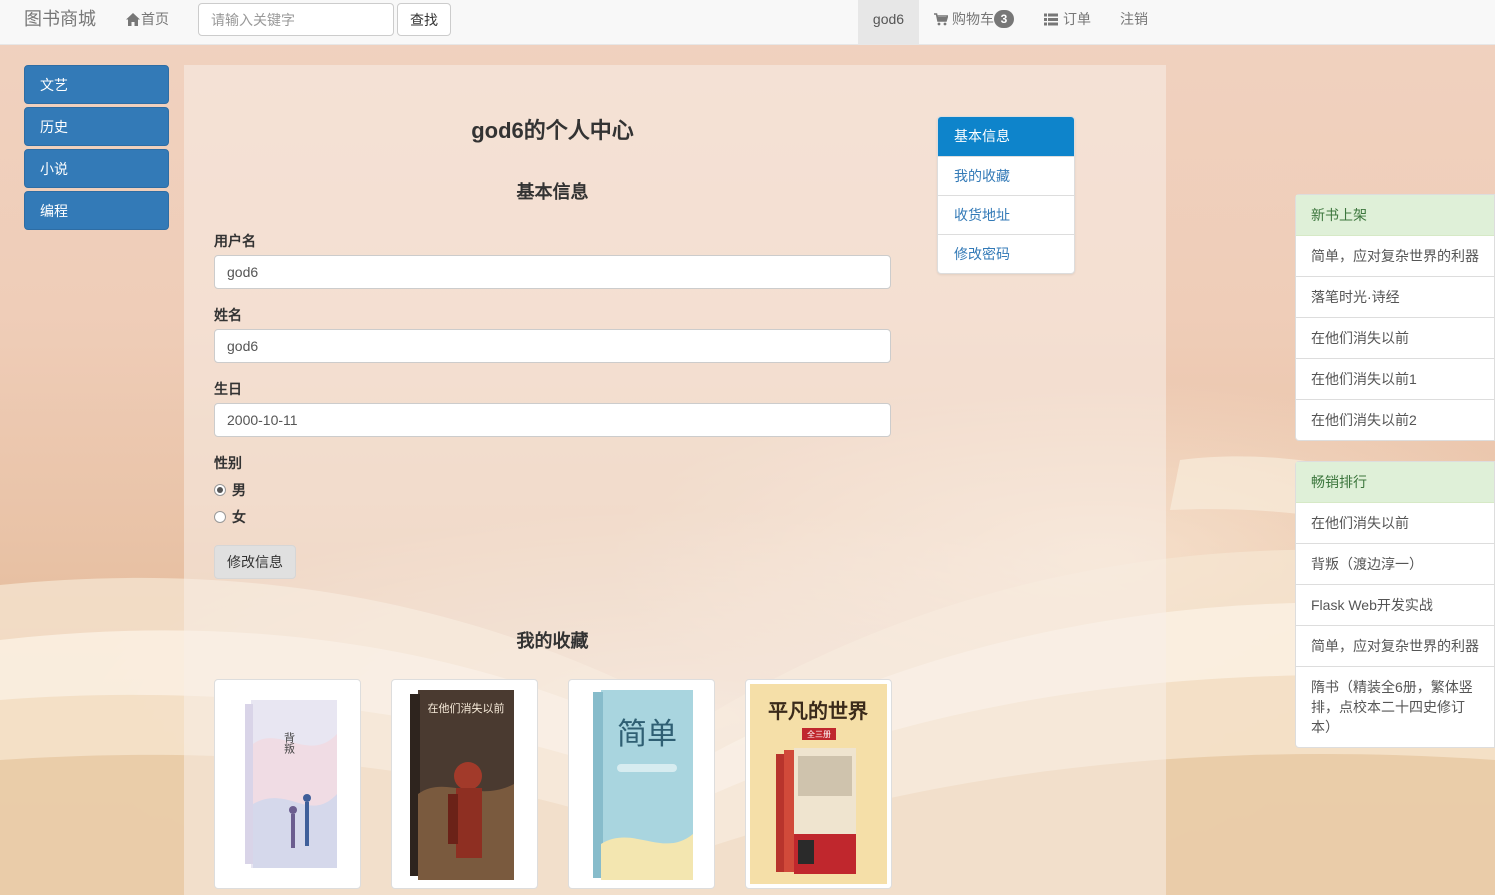 This screenshot has height=895, width=1495. What do you see at coordinates (552, 420) in the screenshot?
I see `birthday-field` at bounding box center [552, 420].